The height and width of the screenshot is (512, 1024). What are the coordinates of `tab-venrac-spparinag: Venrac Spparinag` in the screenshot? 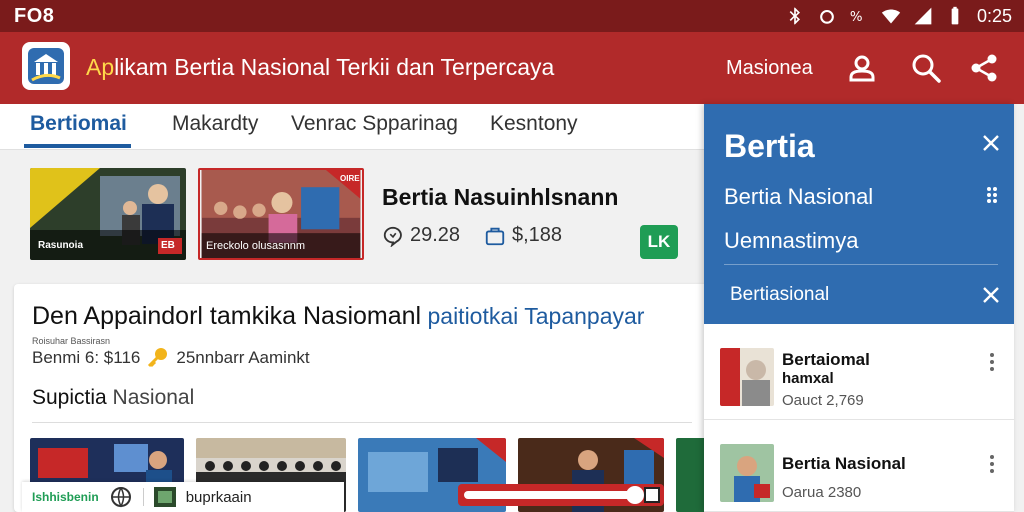 It's located at (374, 124).